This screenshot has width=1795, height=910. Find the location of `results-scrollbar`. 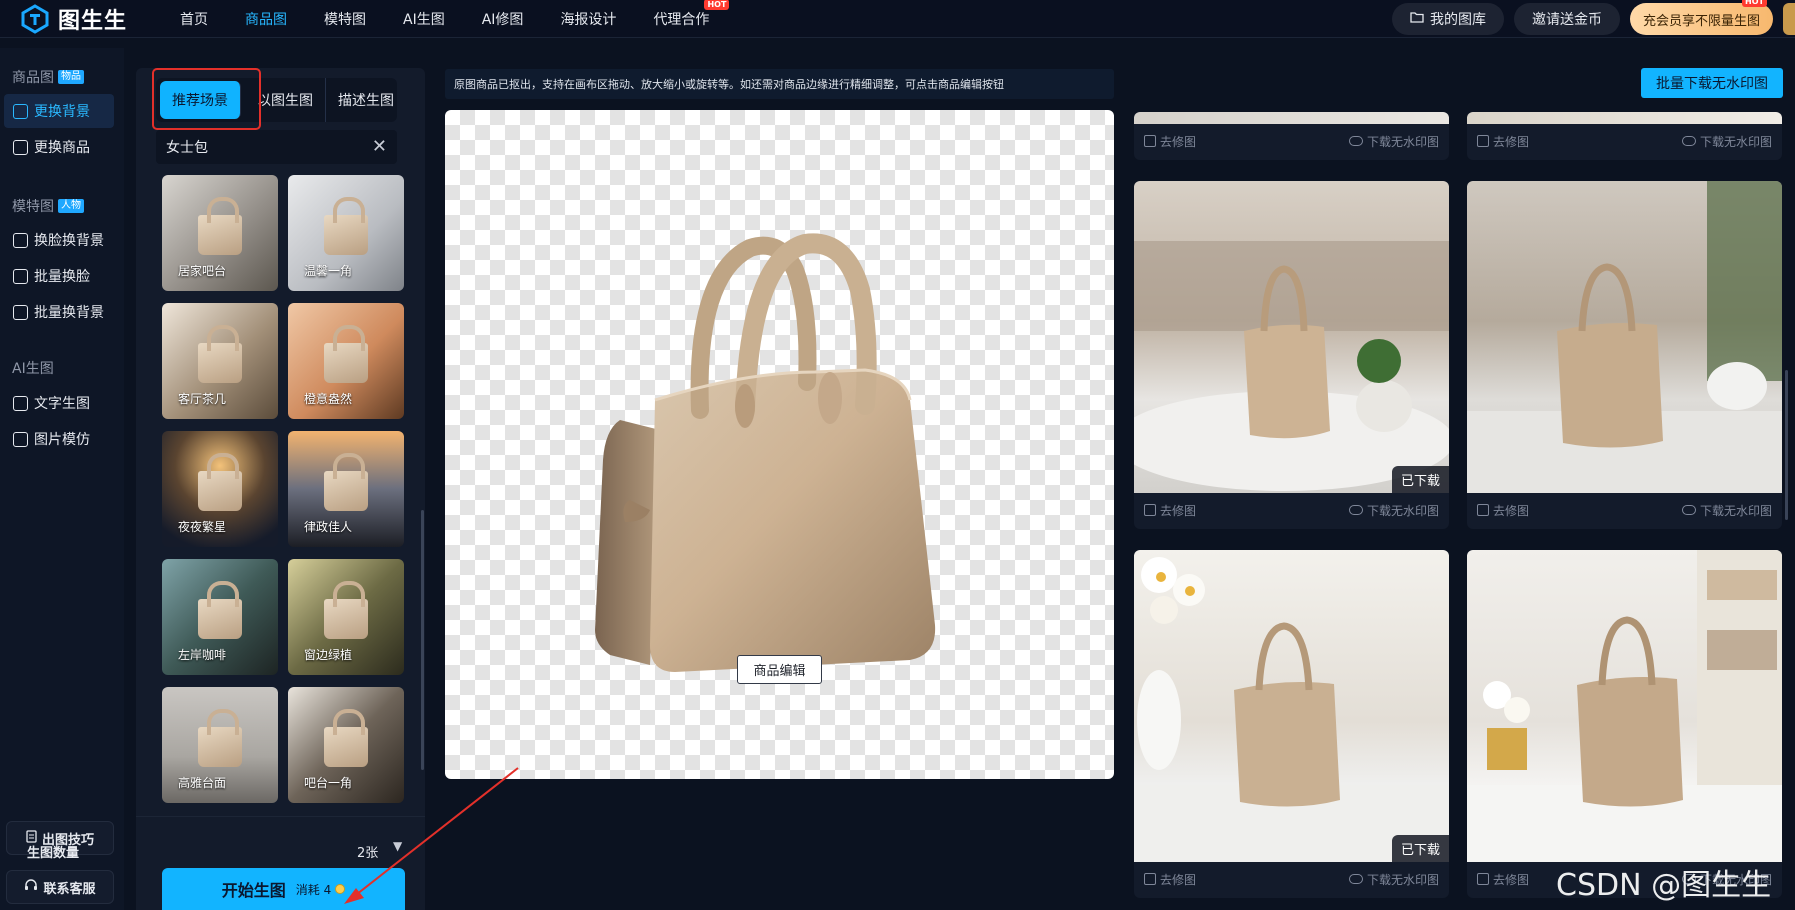

results-scrollbar is located at coordinates (1786, 445).